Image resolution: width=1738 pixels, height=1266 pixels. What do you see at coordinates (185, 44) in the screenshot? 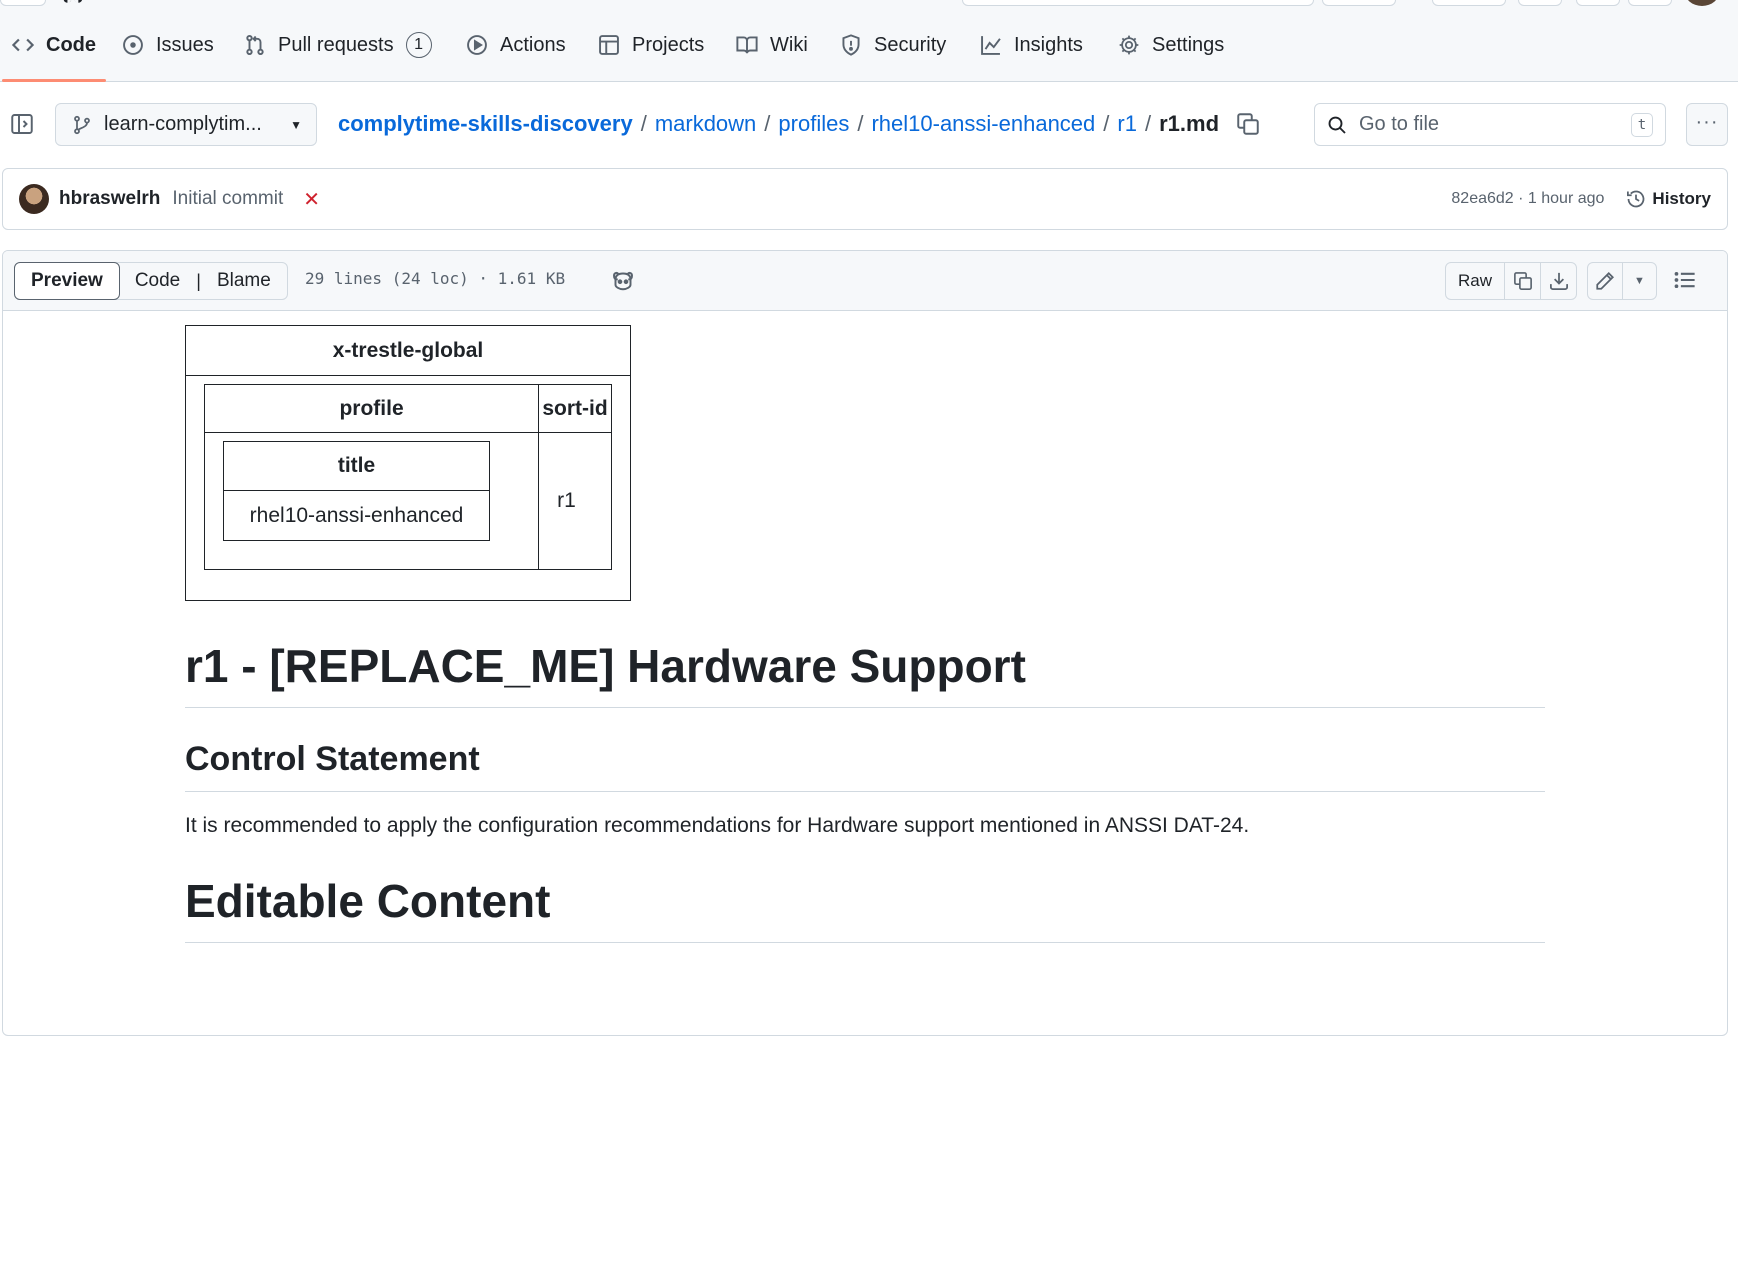
I see `tab-label: Issues` at bounding box center [185, 44].